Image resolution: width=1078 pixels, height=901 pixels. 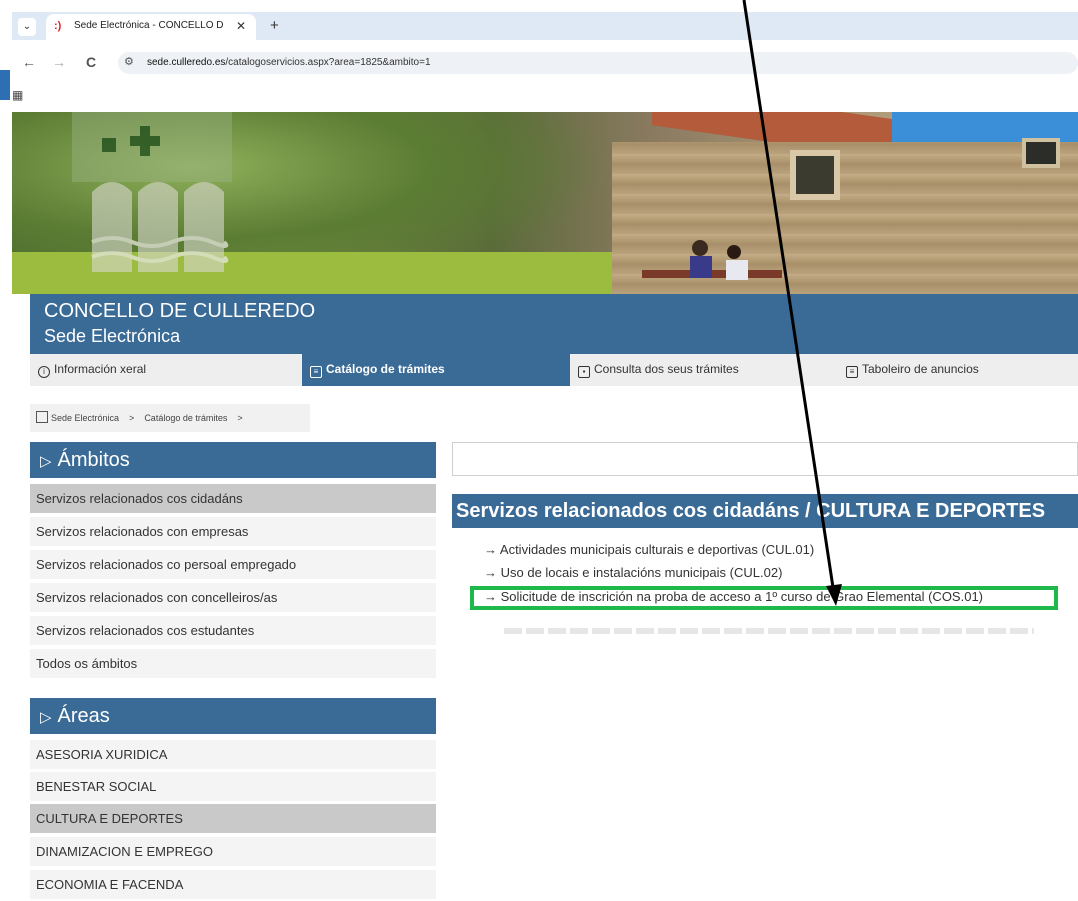 I want to click on tab-label: Consulta dos seus trámites, so click(x=666, y=369).